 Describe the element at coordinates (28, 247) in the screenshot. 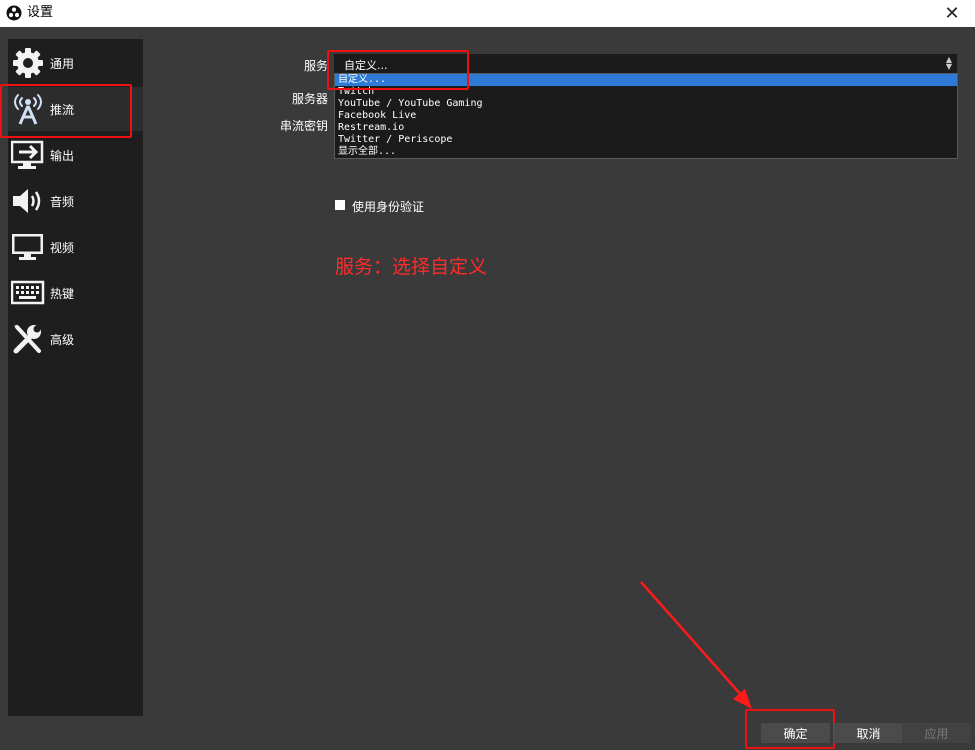

I see `monitor-icon` at that location.